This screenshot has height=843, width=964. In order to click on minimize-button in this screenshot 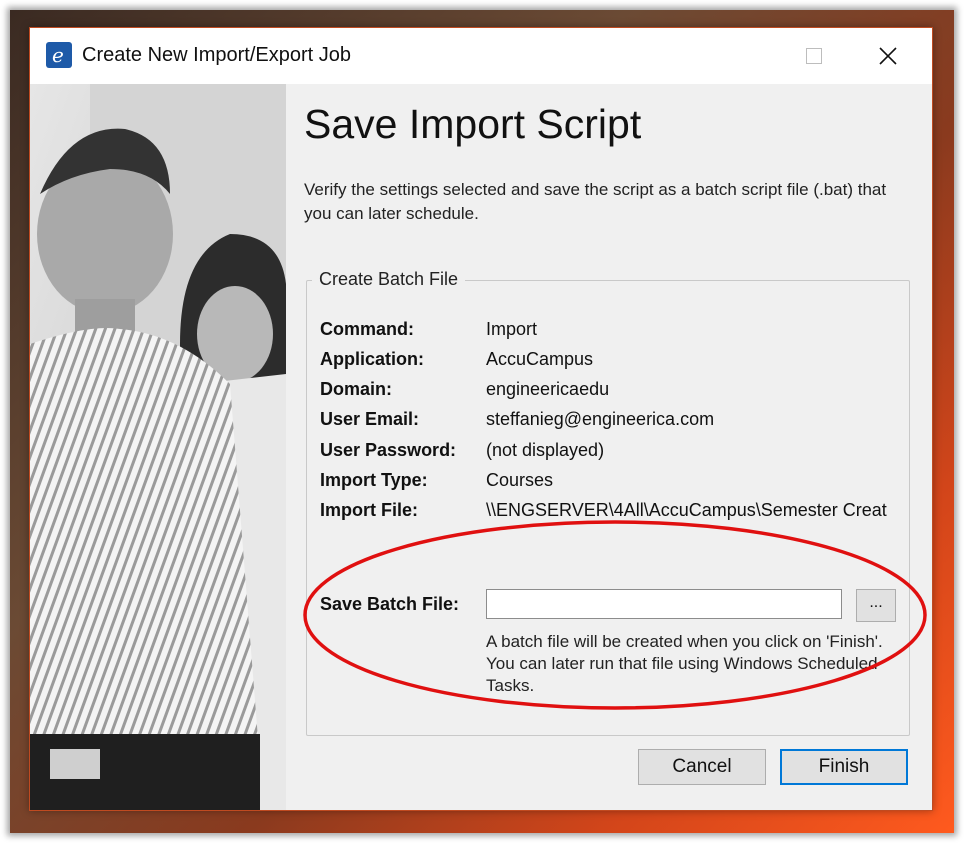, I will do `click(758, 56)`.